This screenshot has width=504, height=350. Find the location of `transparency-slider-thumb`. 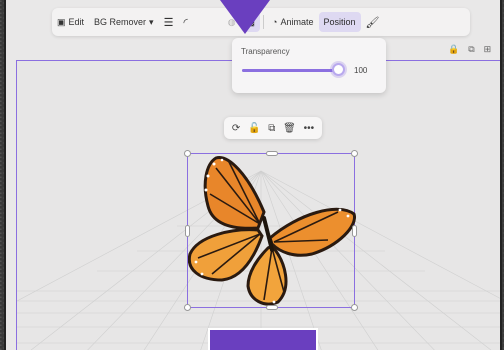

transparency-slider-thumb is located at coordinates (338, 69).